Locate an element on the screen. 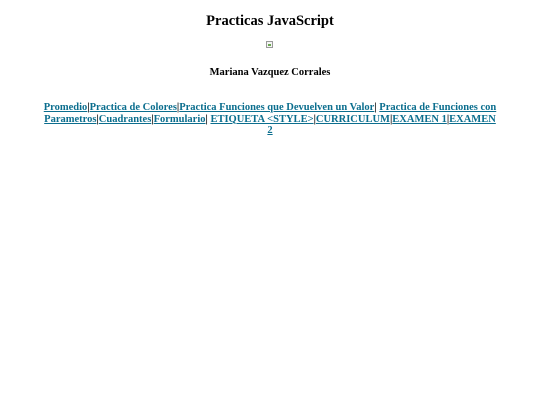 This screenshot has height=405, width=540. page-title: Practicas JavaScript is located at coordinates (270, 21).